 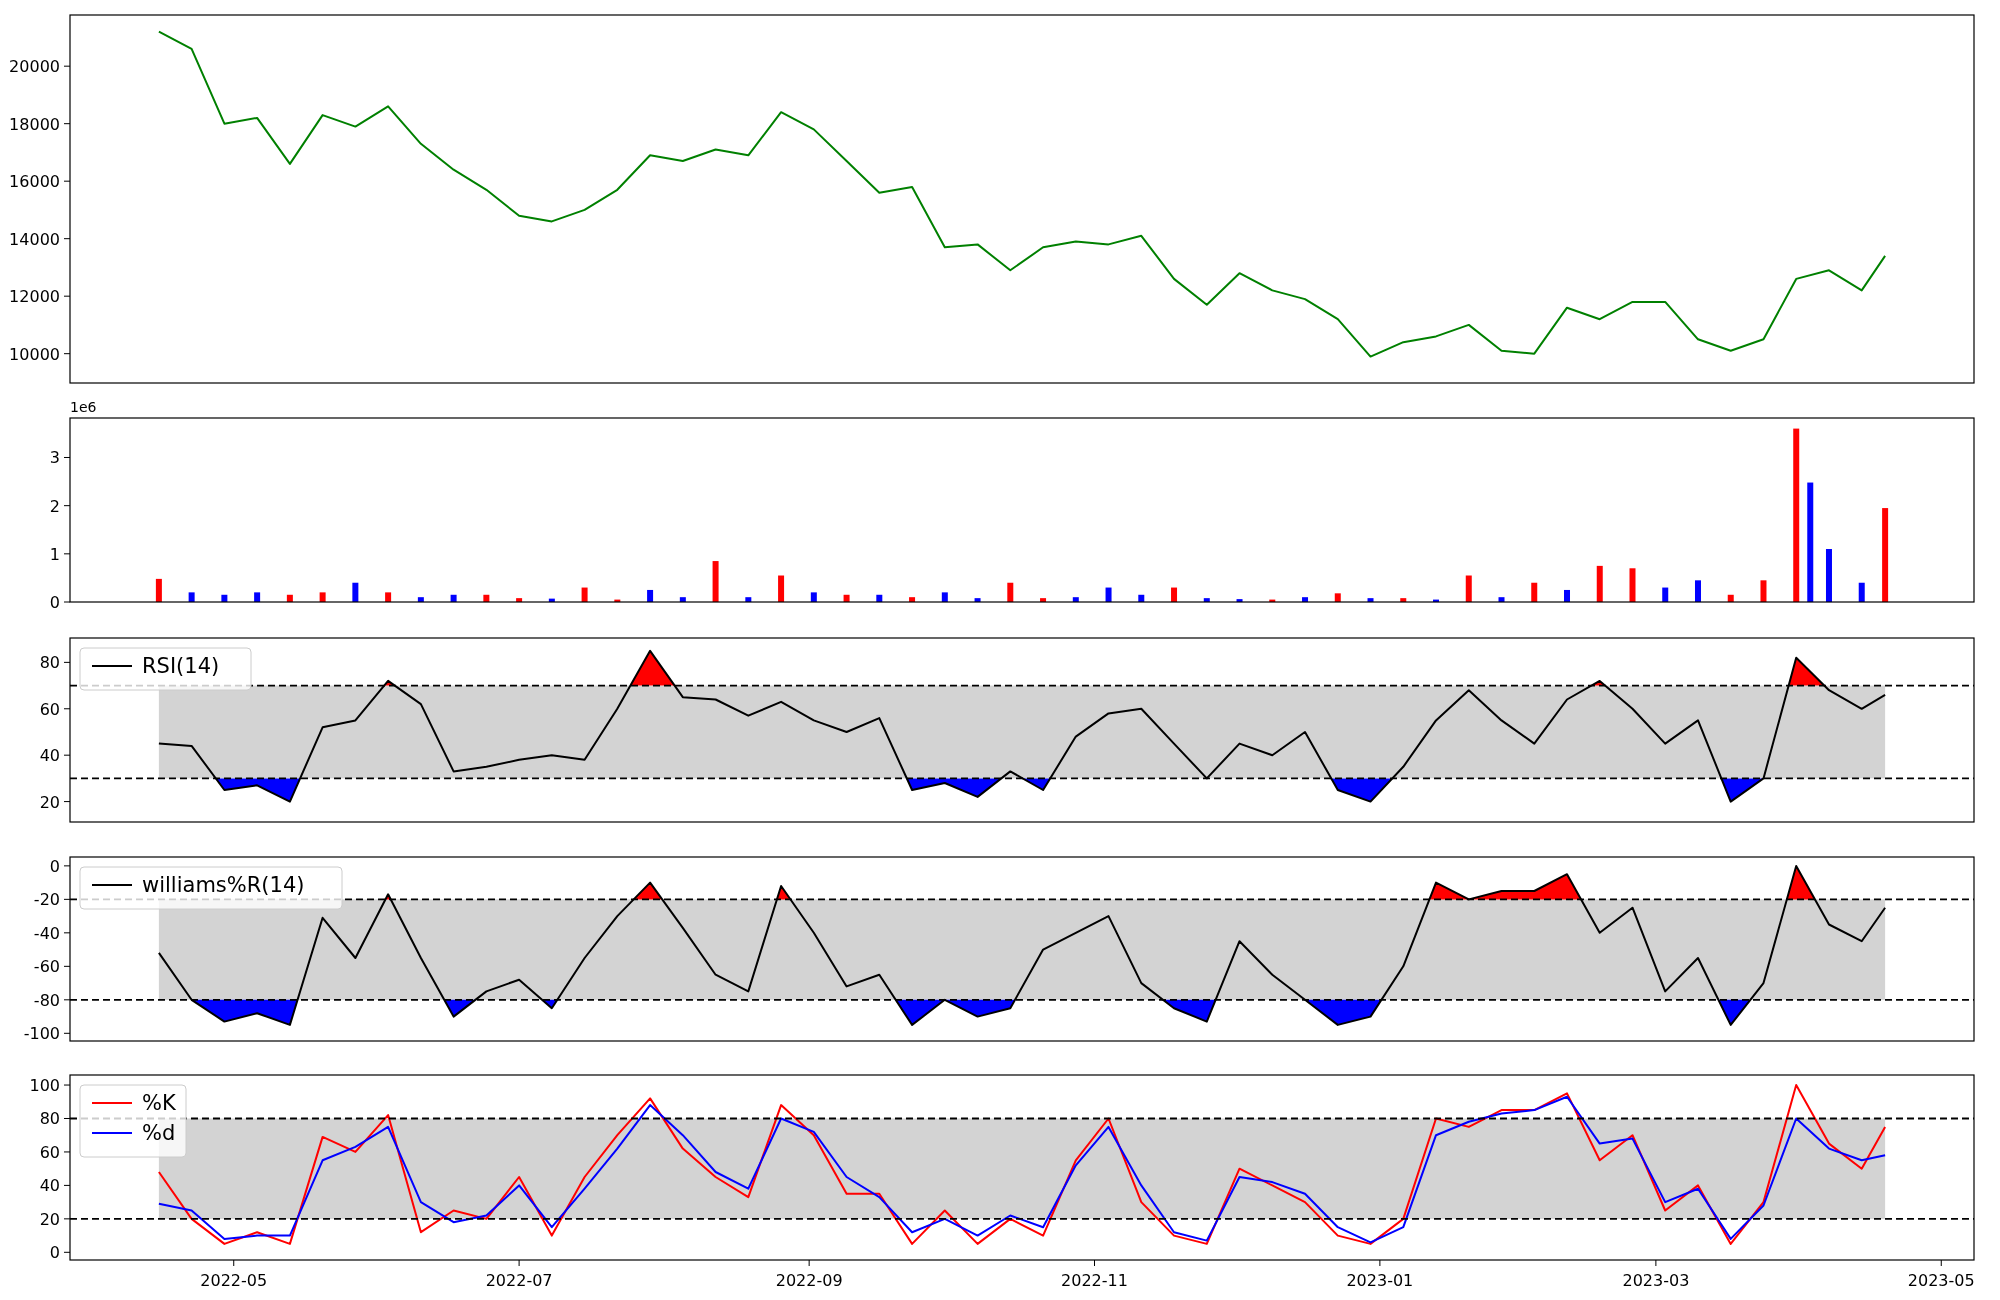 I want to click on axis-tick-label: 2022-11, so click(x=1094, y=1280).